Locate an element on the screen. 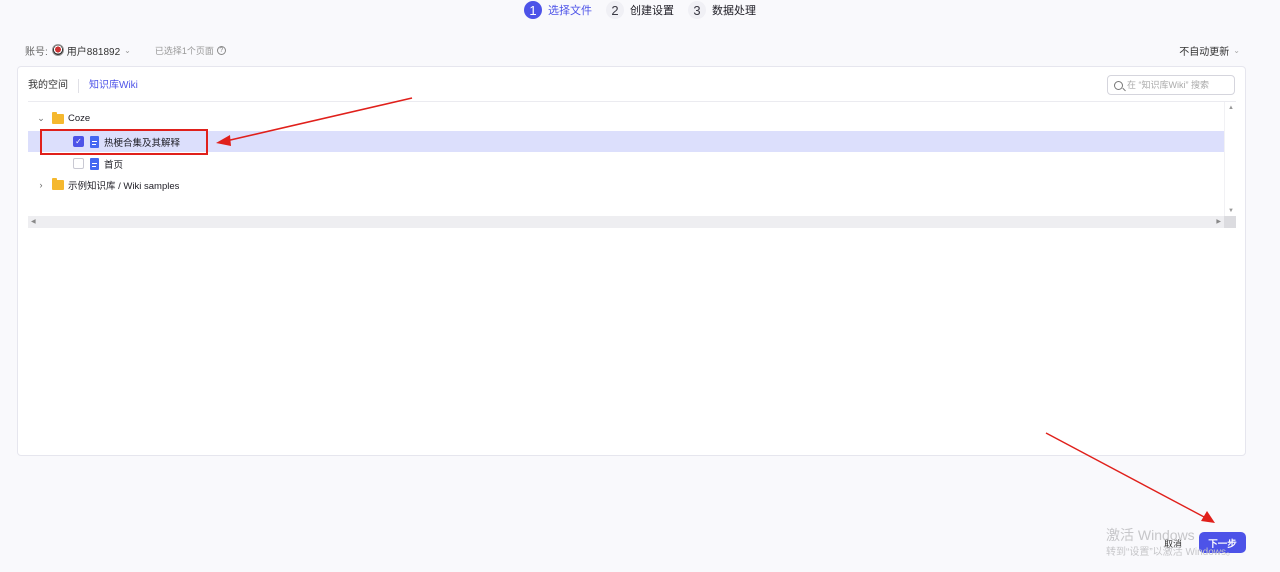 This screenshot has height=572, width=1280. checkbox is located at coordinates (78, 163).